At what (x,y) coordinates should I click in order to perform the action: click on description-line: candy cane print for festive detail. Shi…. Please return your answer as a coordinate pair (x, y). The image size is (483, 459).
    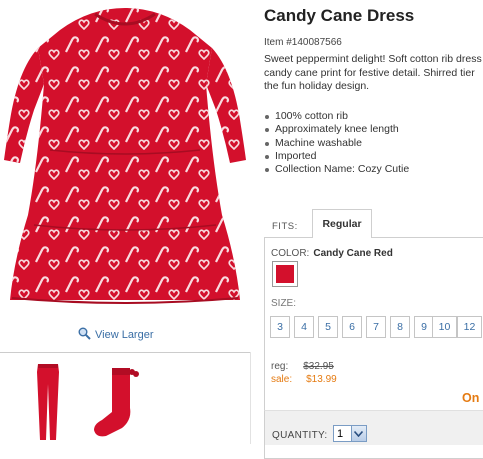
    Looking at the image, I should click on (369, 72).